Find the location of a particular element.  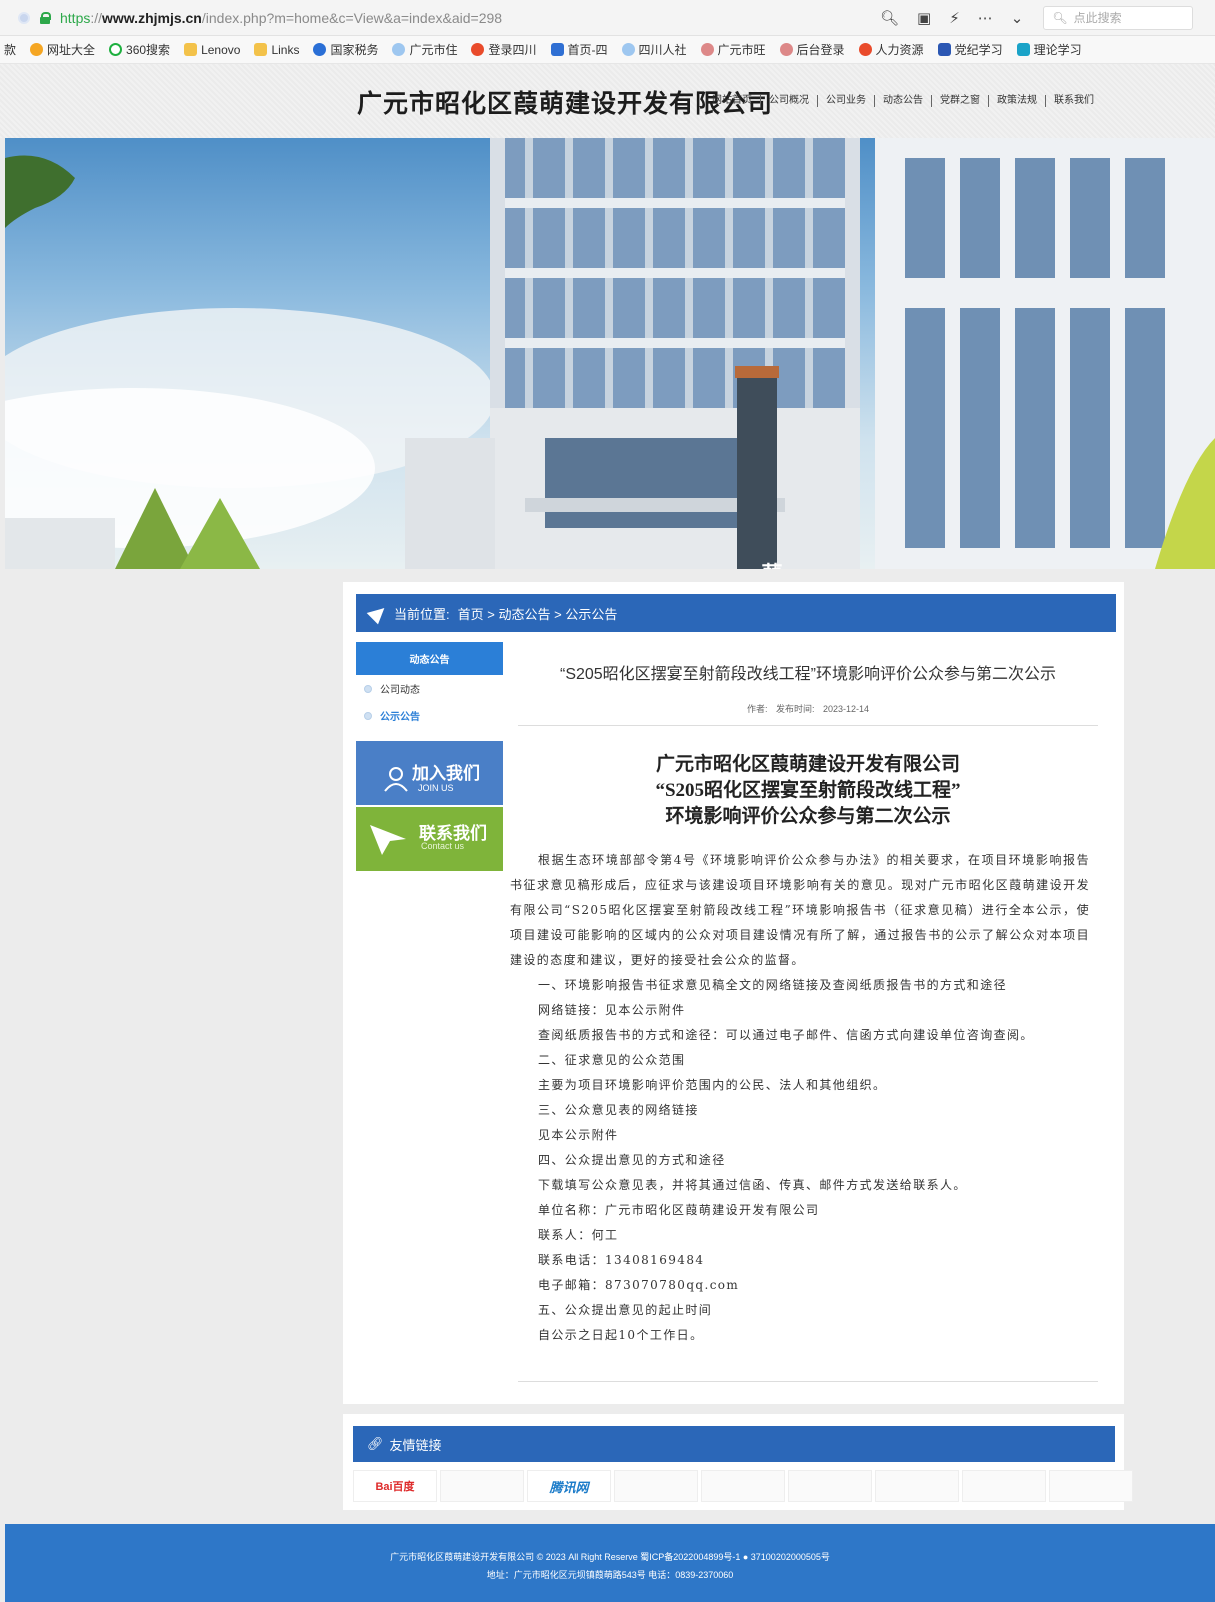

bookmark-item: 网址大全 is located at coordinates (62, 49).